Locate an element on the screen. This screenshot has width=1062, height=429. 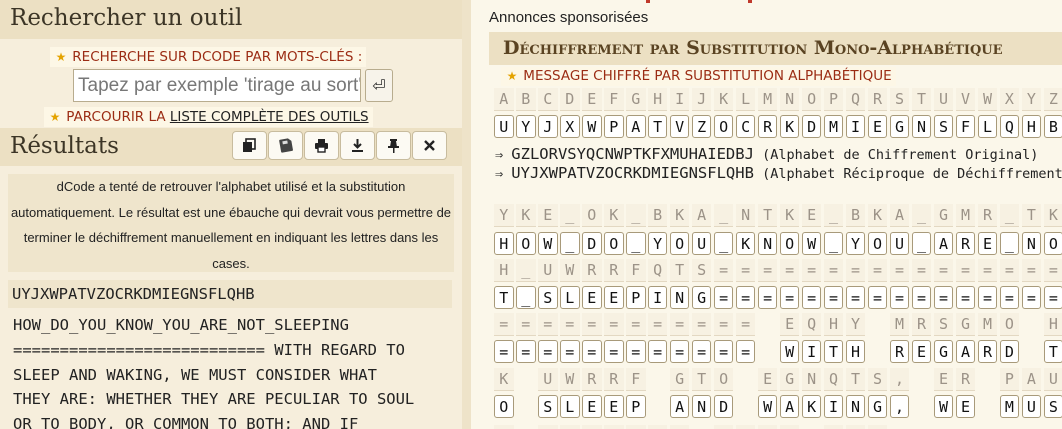
key-cell-input: X is located at coordinates (569, 126).